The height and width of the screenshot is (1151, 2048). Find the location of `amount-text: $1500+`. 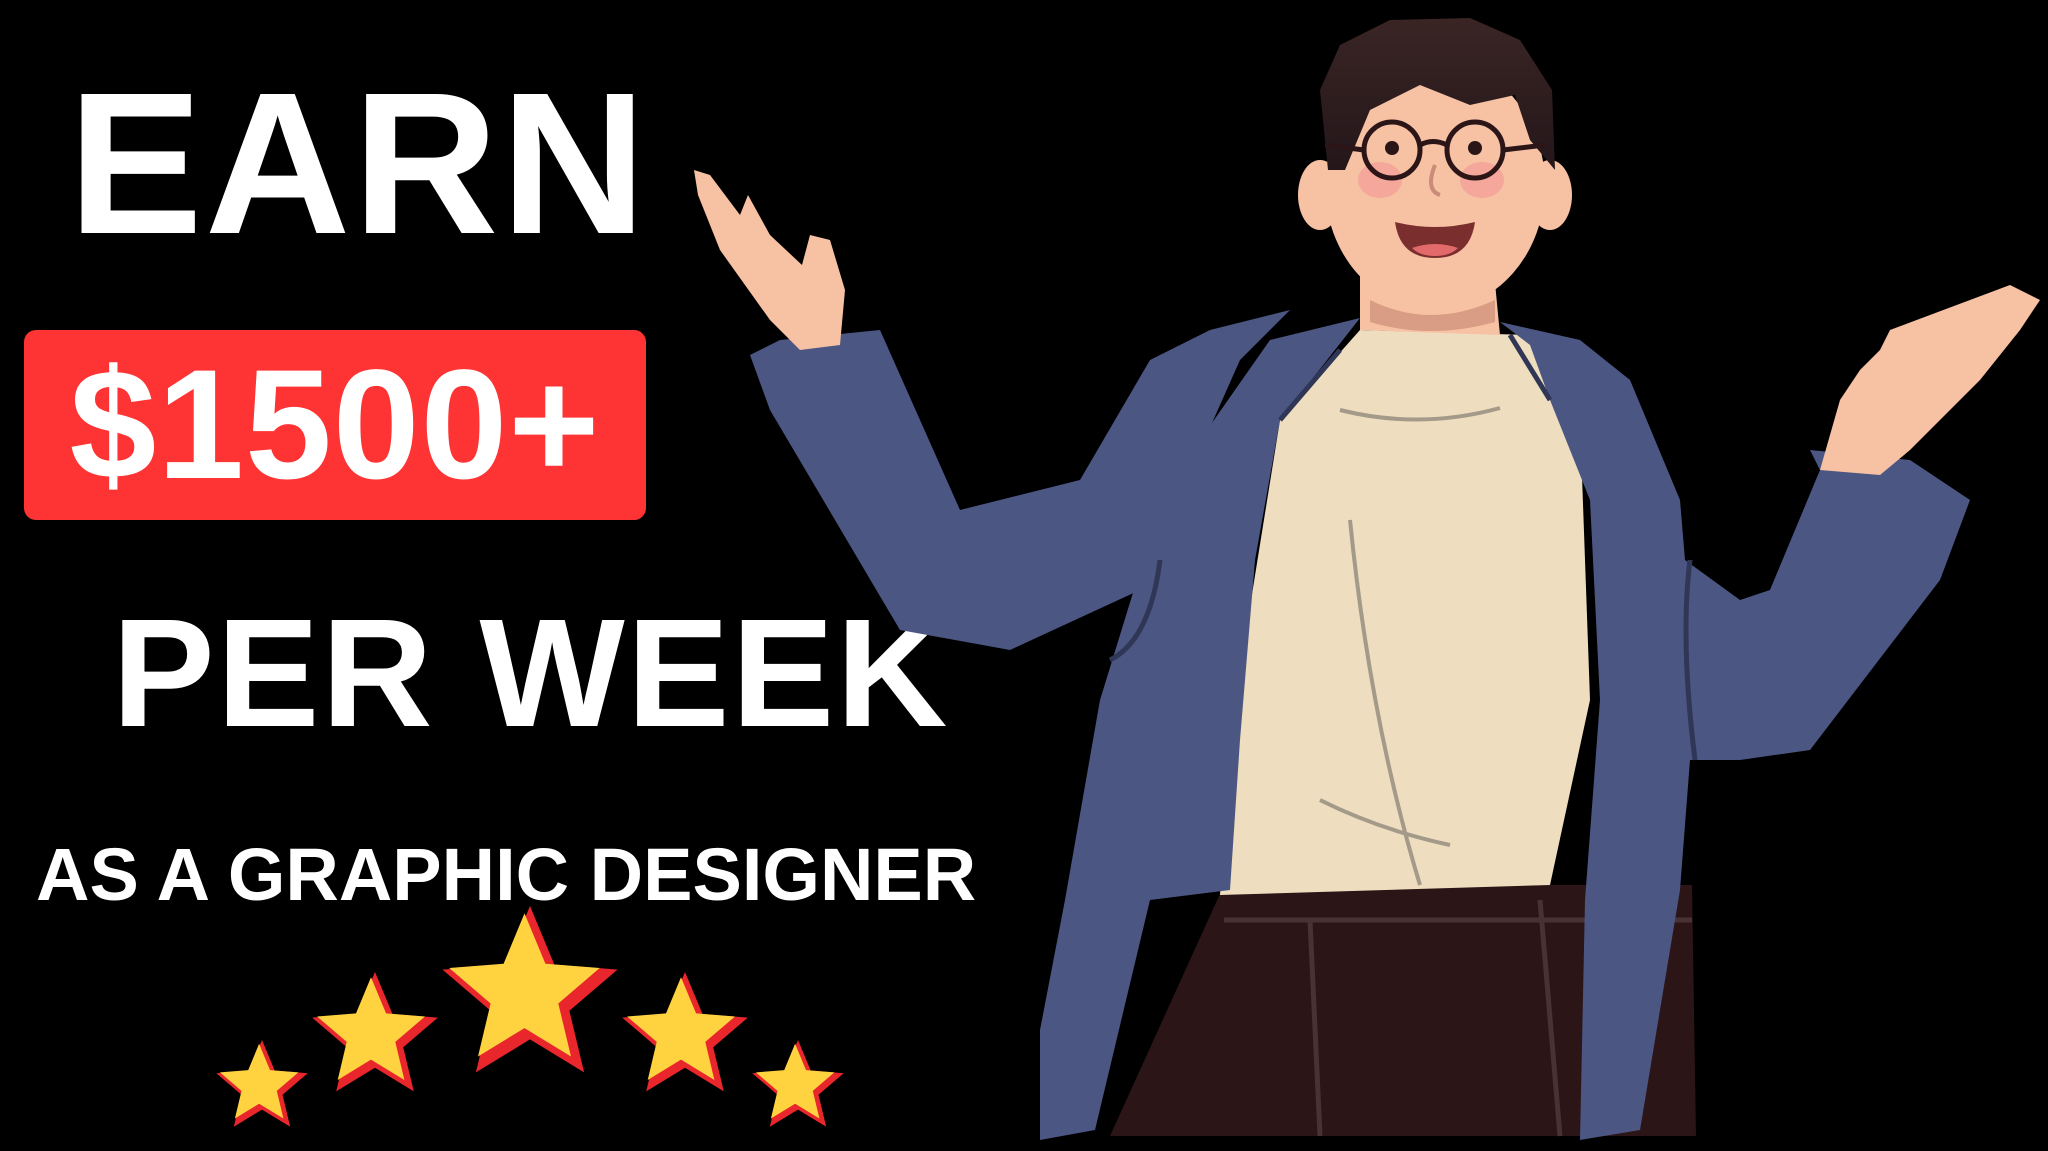

amount-text: $1500+ is located at coordinates (335, 425).